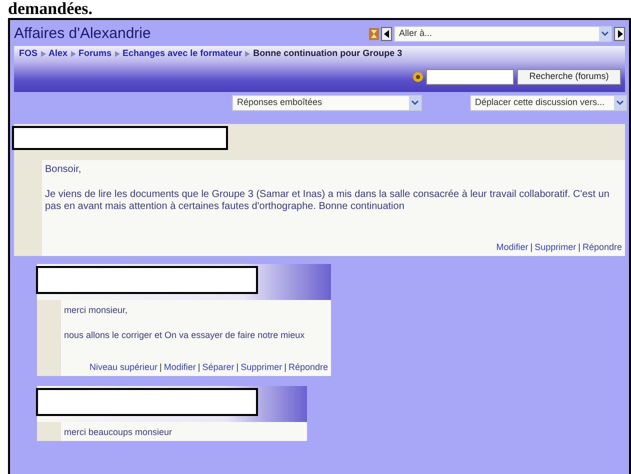  What do you see at coordinates (418, 77) in the screenshot?
I see `help-icon` at bounding box center [418, 77].